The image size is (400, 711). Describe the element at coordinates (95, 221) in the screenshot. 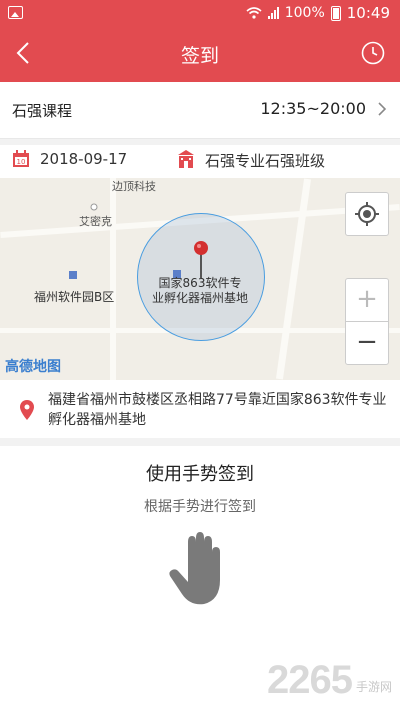

I see `map-label: 艾密克` at that location.